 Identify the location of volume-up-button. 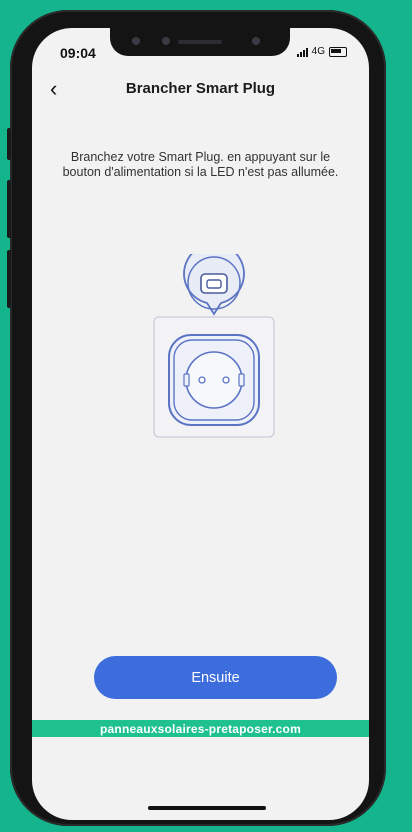
(9, 209).